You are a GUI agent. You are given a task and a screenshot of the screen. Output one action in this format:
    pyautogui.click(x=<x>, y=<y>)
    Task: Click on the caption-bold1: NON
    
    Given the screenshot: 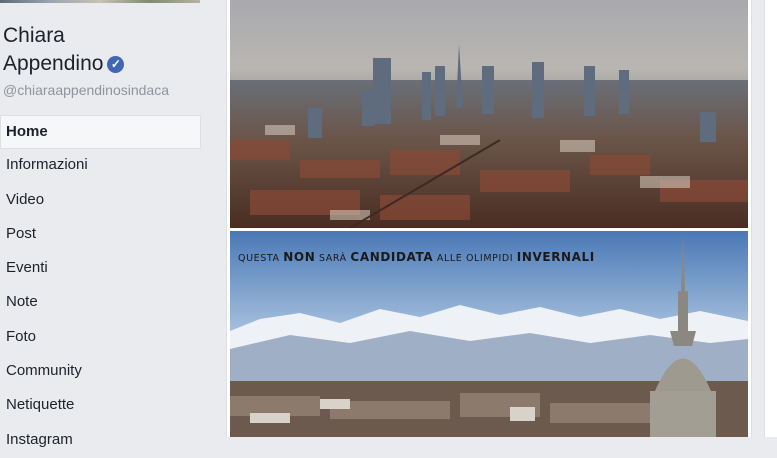 What is the action you would take?
    pyautogui.click(x=299, y=257)
    